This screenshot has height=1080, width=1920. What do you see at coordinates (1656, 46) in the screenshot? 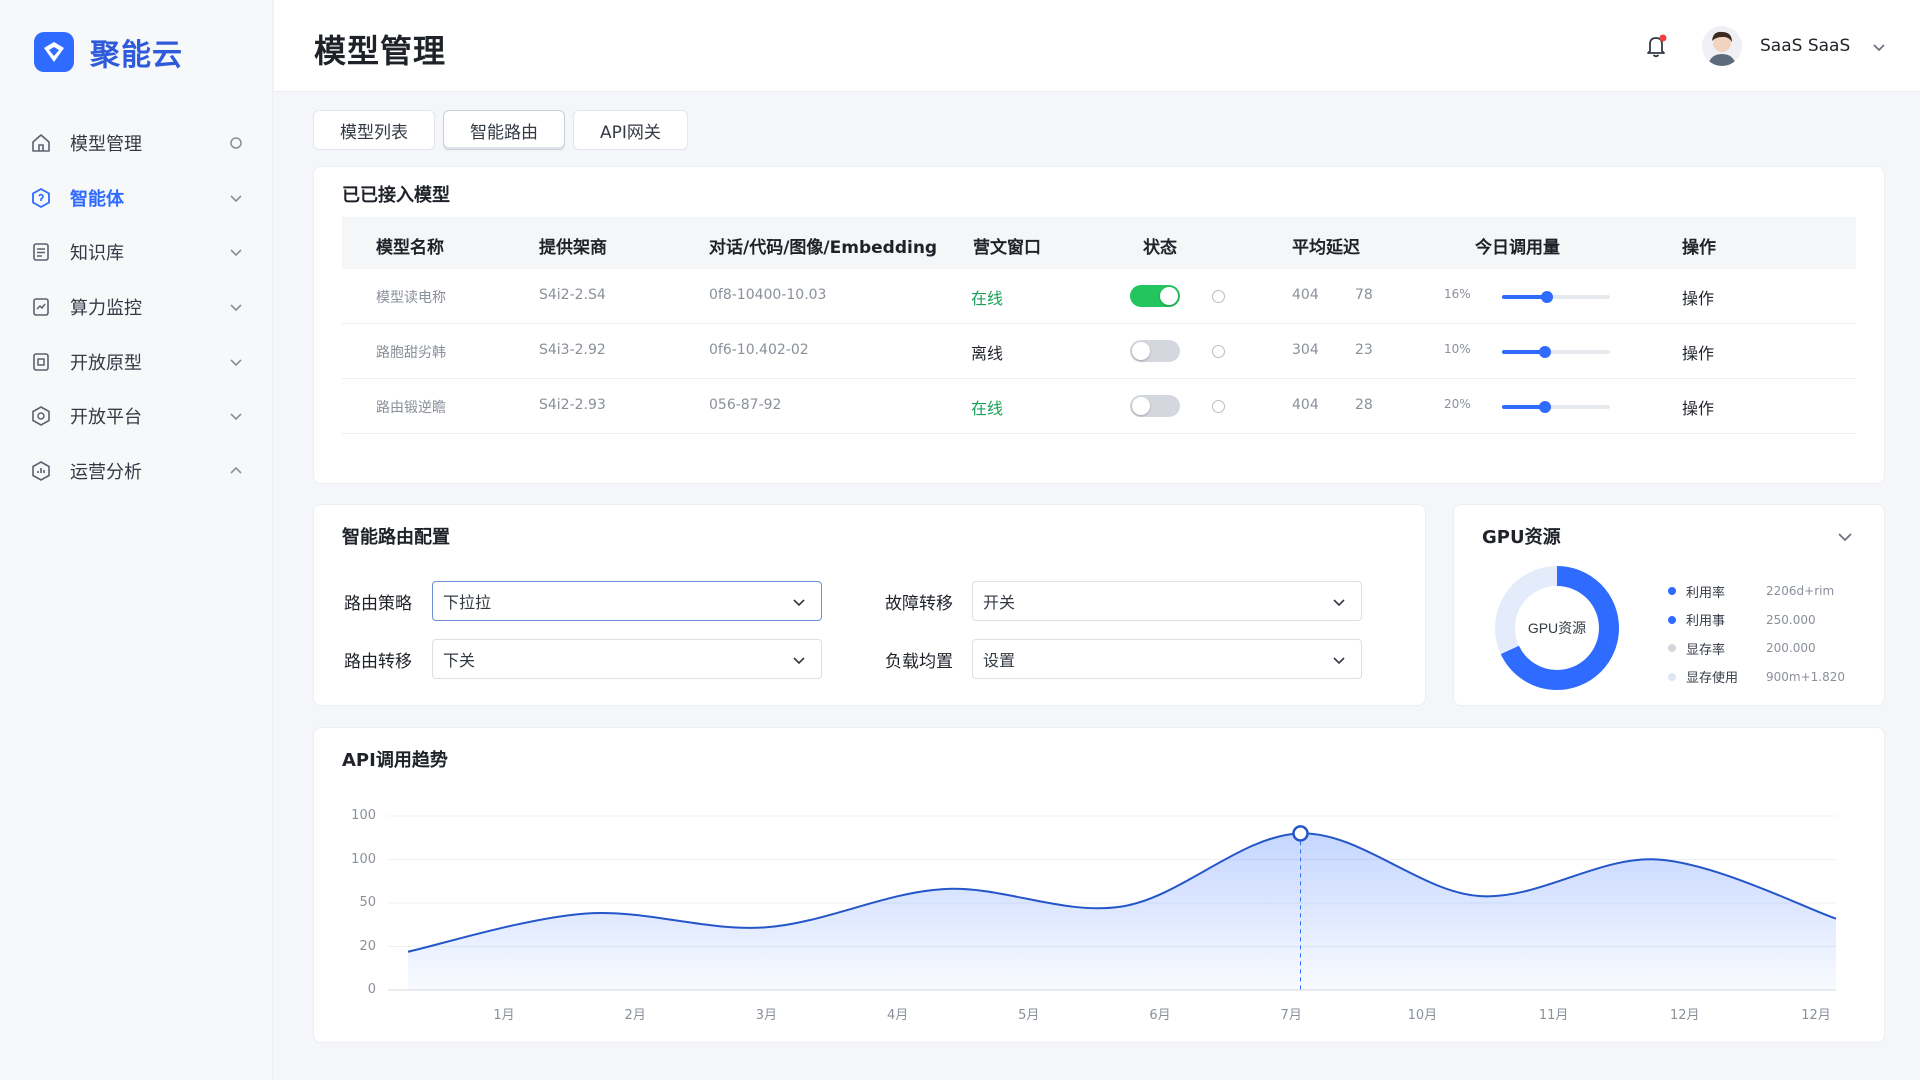
I see `notification-bell-icon` at bounding box center [1656, 46].